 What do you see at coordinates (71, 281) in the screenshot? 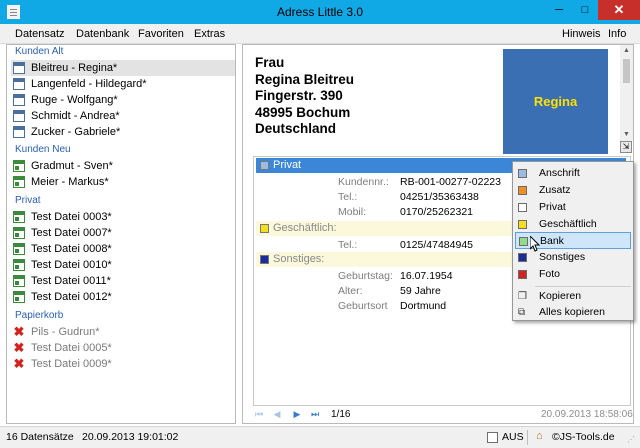
I see `list-item-label: Test Datei 0011*` at bounding box center [71, 281].